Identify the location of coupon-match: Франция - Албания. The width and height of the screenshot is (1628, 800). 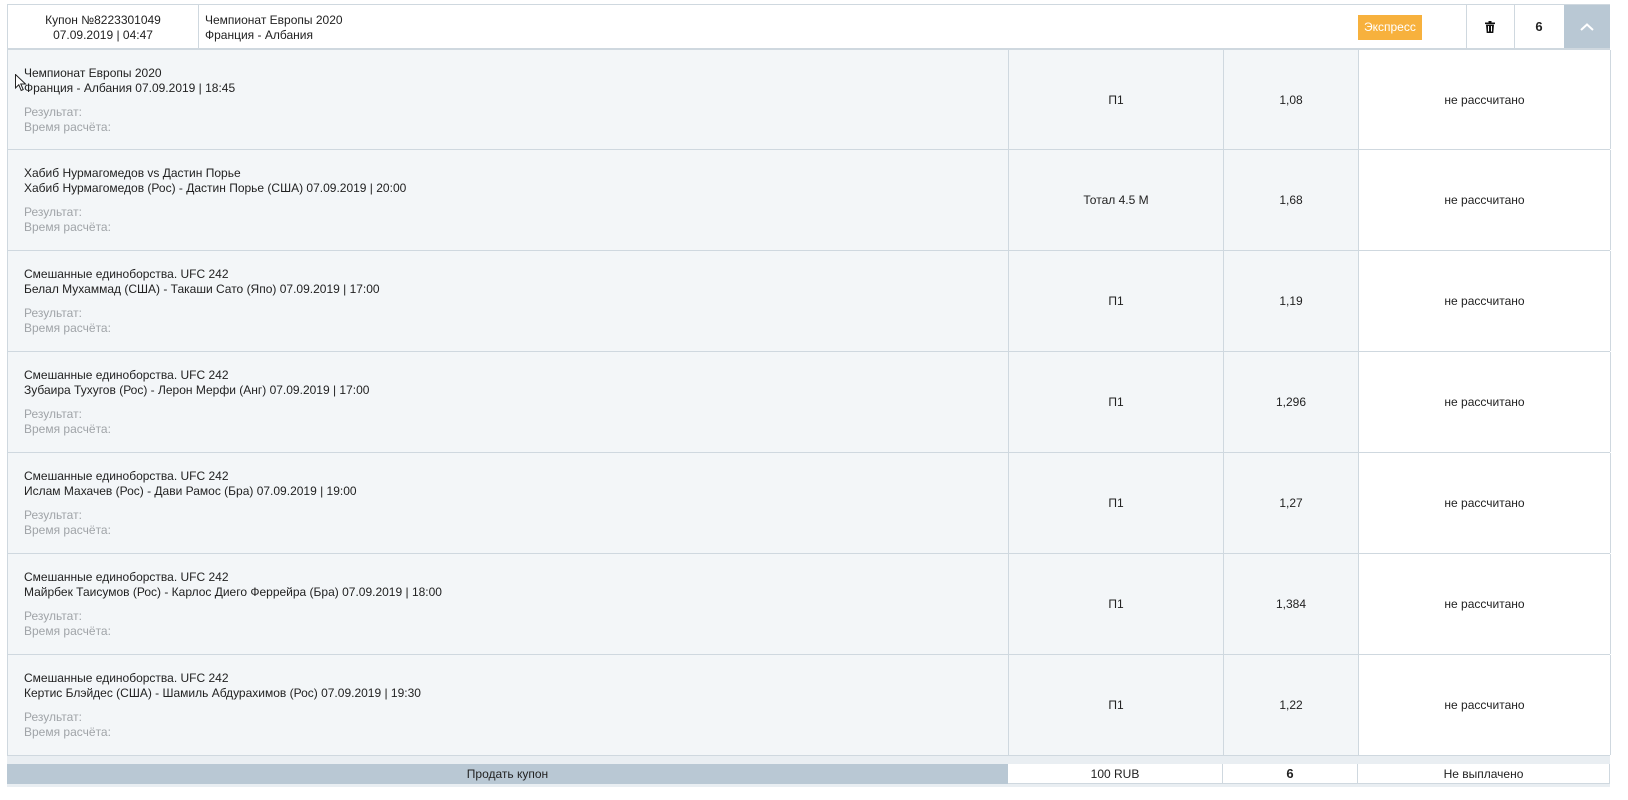
(259, 35).